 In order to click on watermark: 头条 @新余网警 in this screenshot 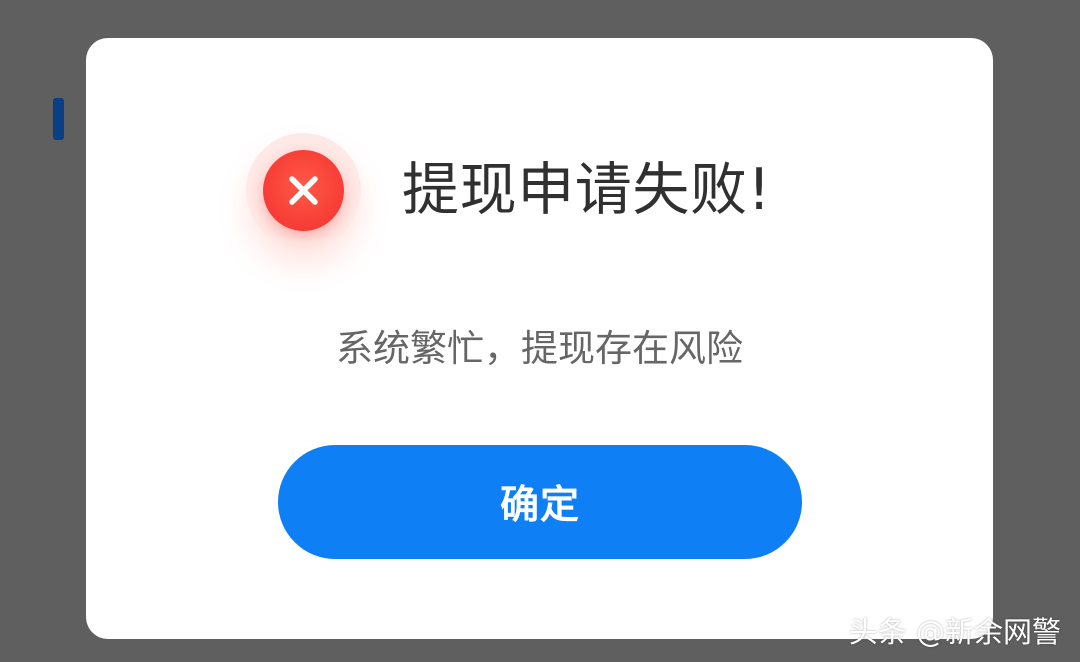, I will do `click(954, 632)`.